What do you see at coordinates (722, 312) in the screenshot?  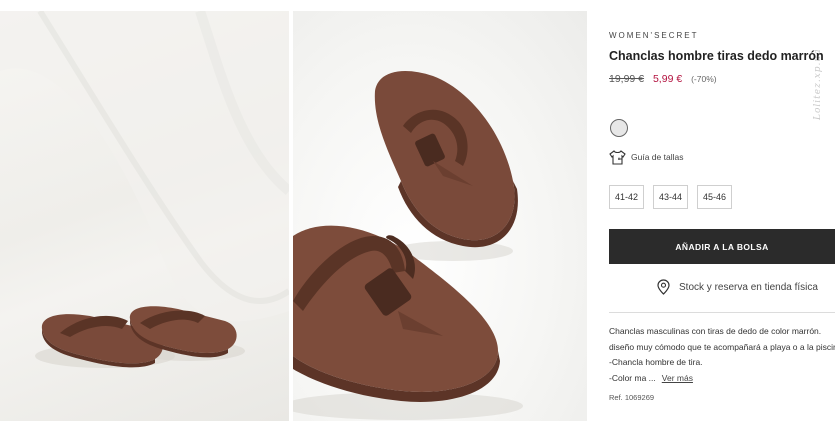 I see `section-divider` at bounding box center [722, 312].